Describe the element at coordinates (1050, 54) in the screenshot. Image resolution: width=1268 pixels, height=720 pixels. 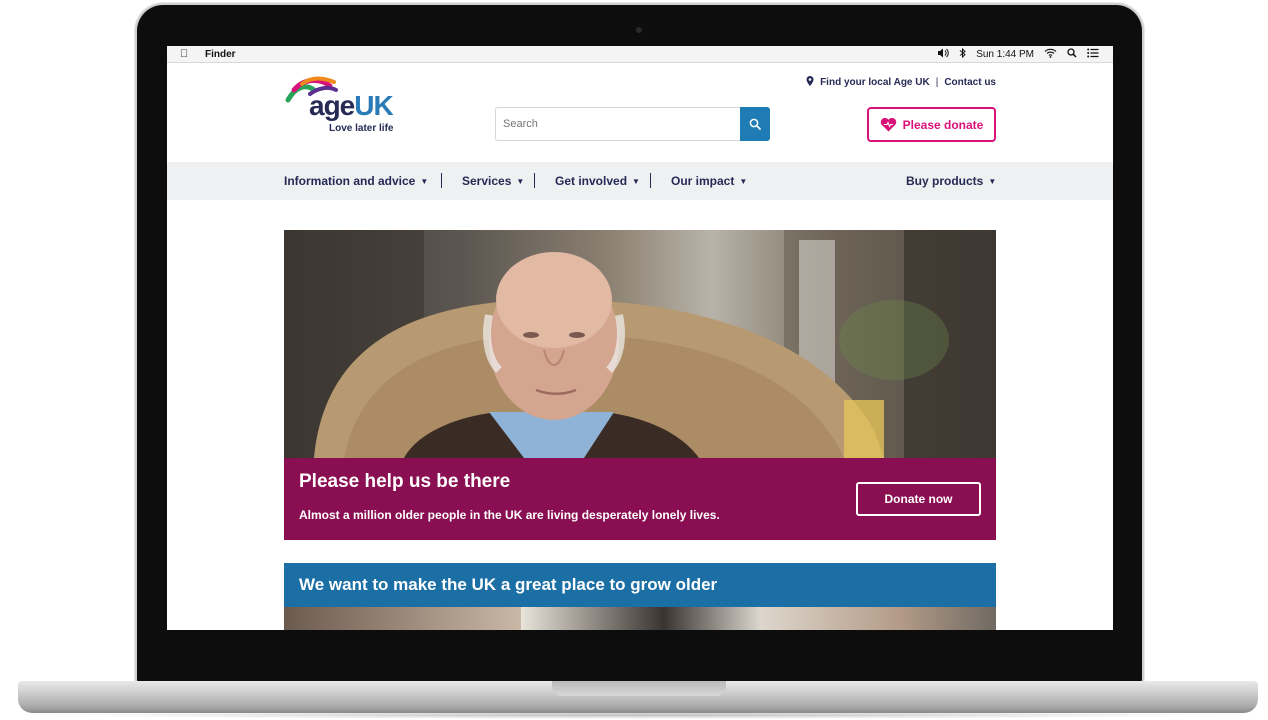
I see `wifi-icon` at that location.